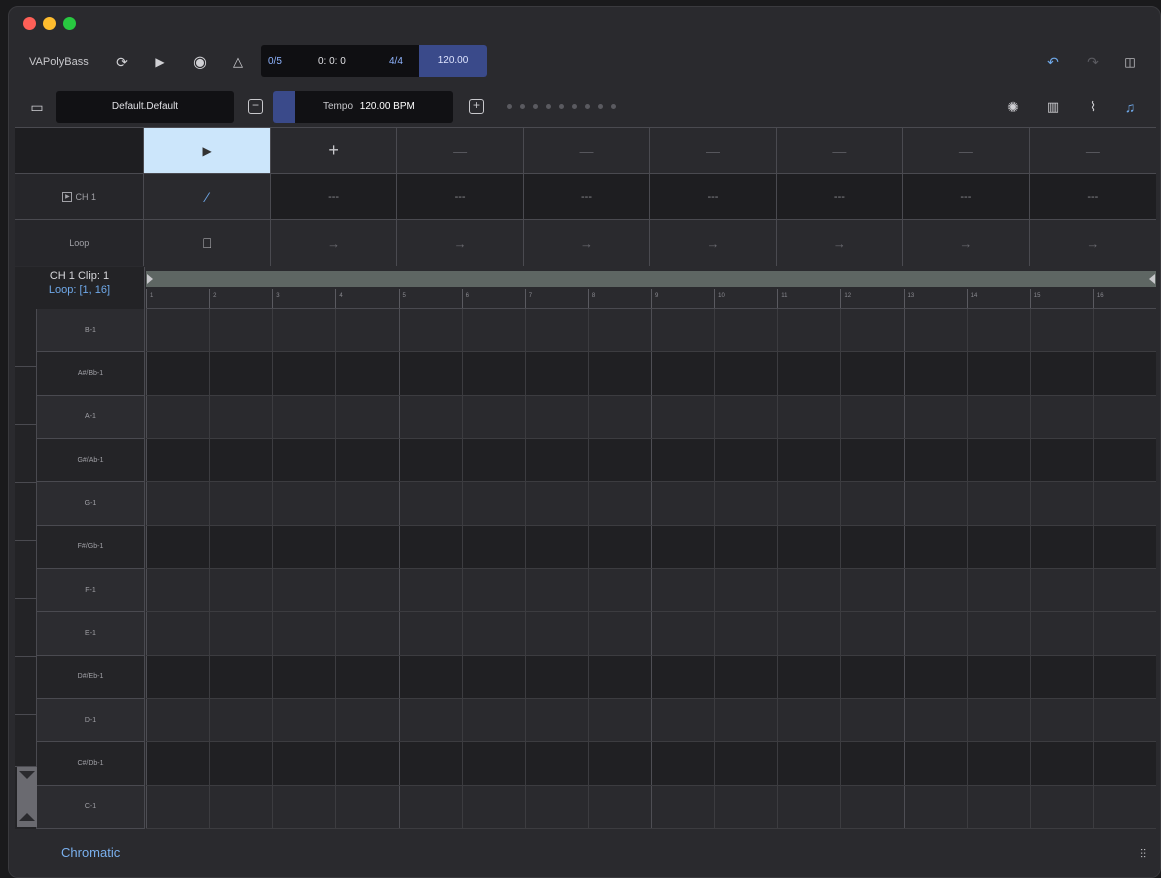 The image size is (1161, 878). What do you see at coordinates (91, 417) in the screenshot?
I see `note-label: A-1` at bounding box center [91, 417].